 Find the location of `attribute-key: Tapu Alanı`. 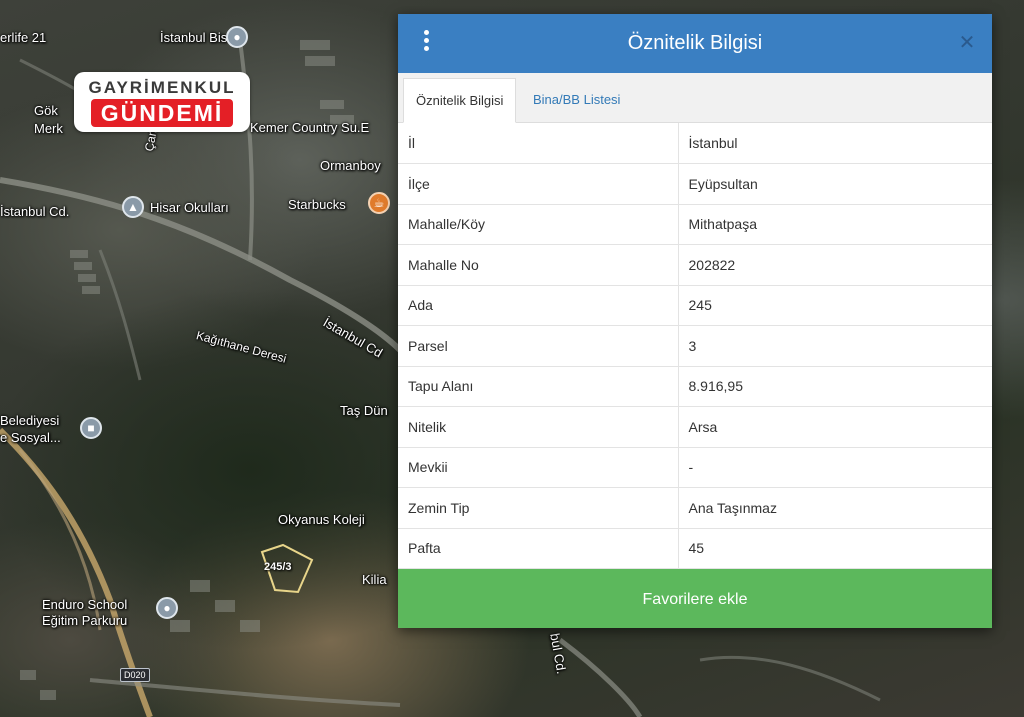

attribute-key: Tapu Alanı is located at coordinates (538, 386).